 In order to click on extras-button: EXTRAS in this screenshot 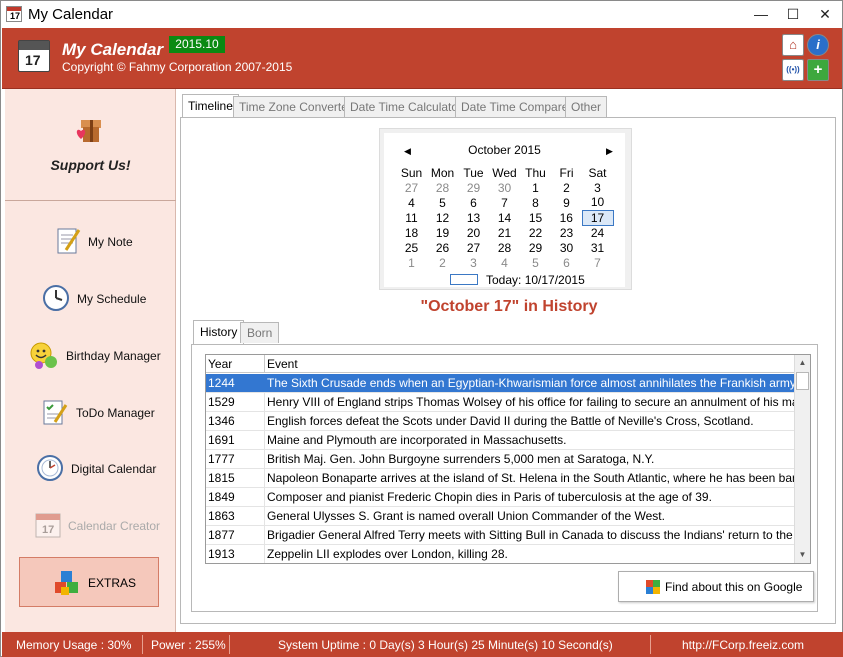, I will do `click(89, 582)`.